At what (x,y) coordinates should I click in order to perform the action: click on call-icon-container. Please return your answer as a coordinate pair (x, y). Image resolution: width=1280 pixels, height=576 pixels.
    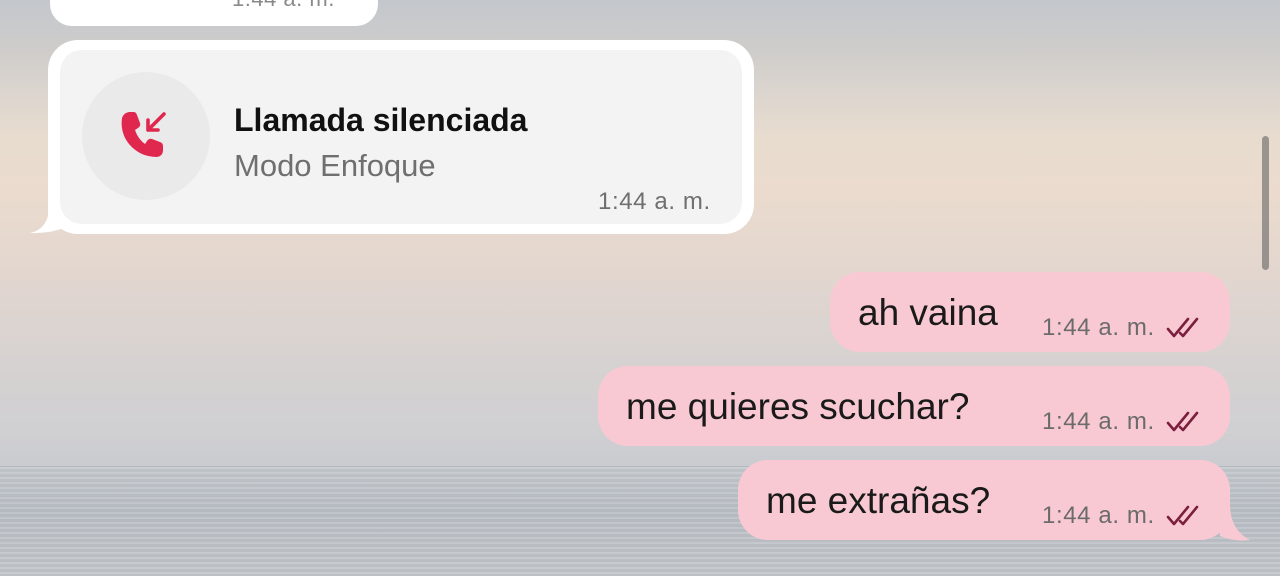
    Looking at the image, I should click on (146, 136).